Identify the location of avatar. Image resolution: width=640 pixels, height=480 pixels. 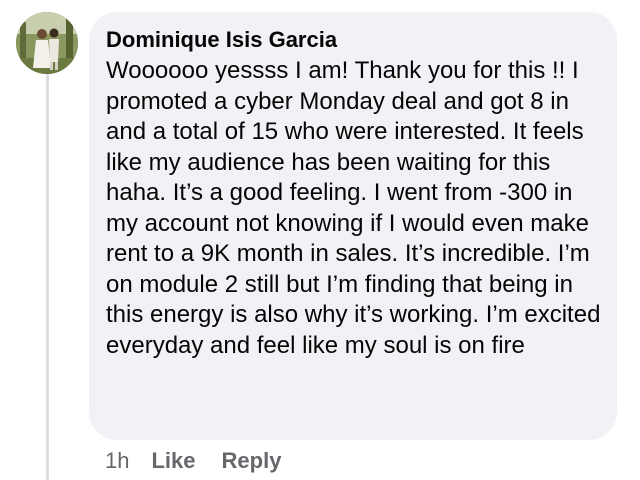
(47, 43).